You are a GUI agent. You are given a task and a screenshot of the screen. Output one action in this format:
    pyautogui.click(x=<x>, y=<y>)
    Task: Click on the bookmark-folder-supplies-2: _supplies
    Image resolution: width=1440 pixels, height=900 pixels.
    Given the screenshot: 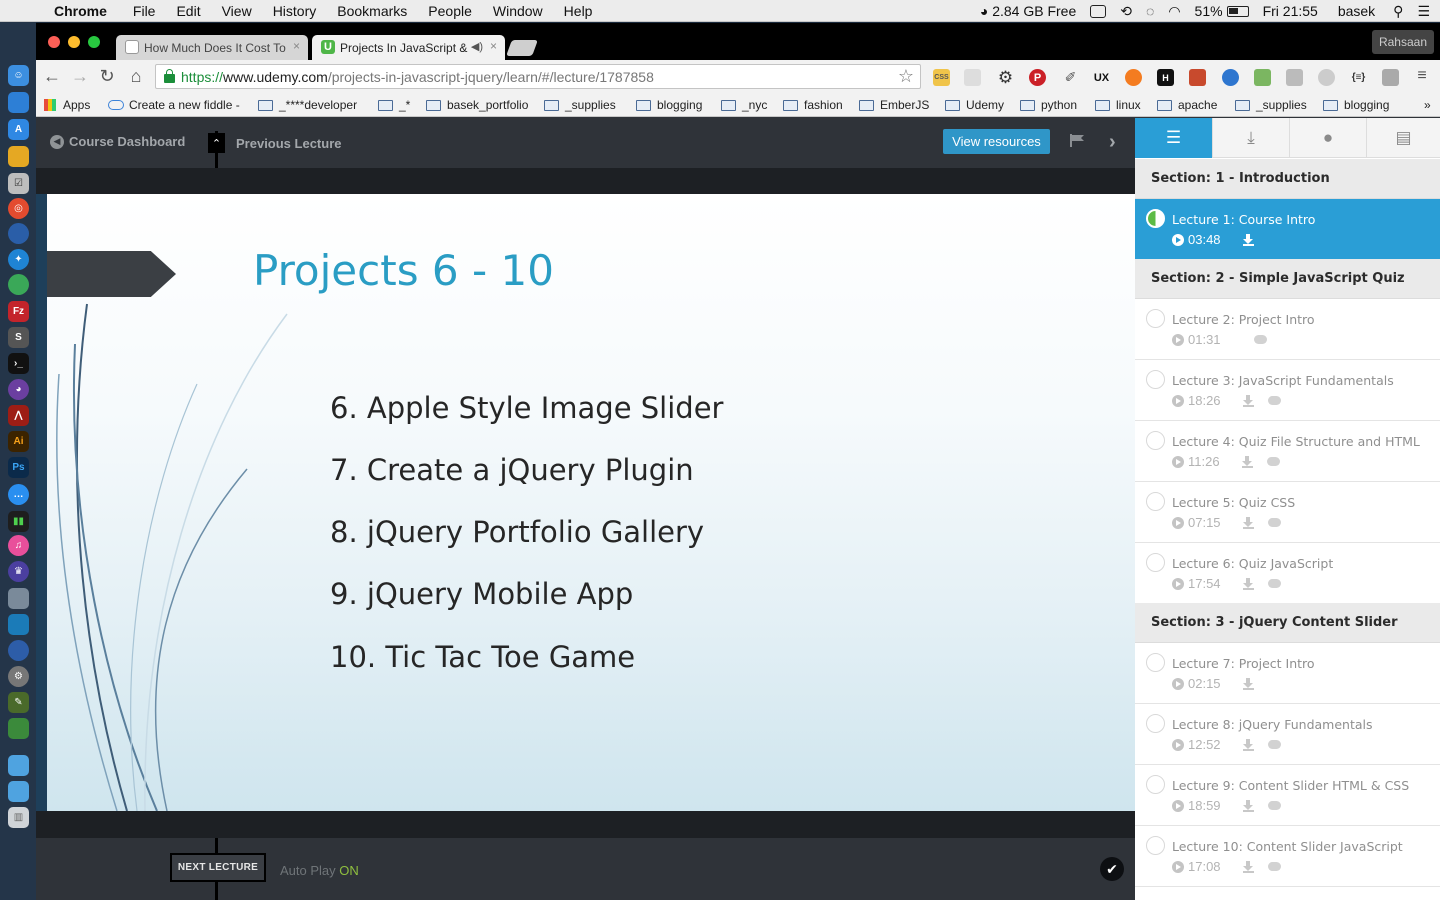 What is the action you would take?
    pyautogui.click(x=1271, y=105)
    